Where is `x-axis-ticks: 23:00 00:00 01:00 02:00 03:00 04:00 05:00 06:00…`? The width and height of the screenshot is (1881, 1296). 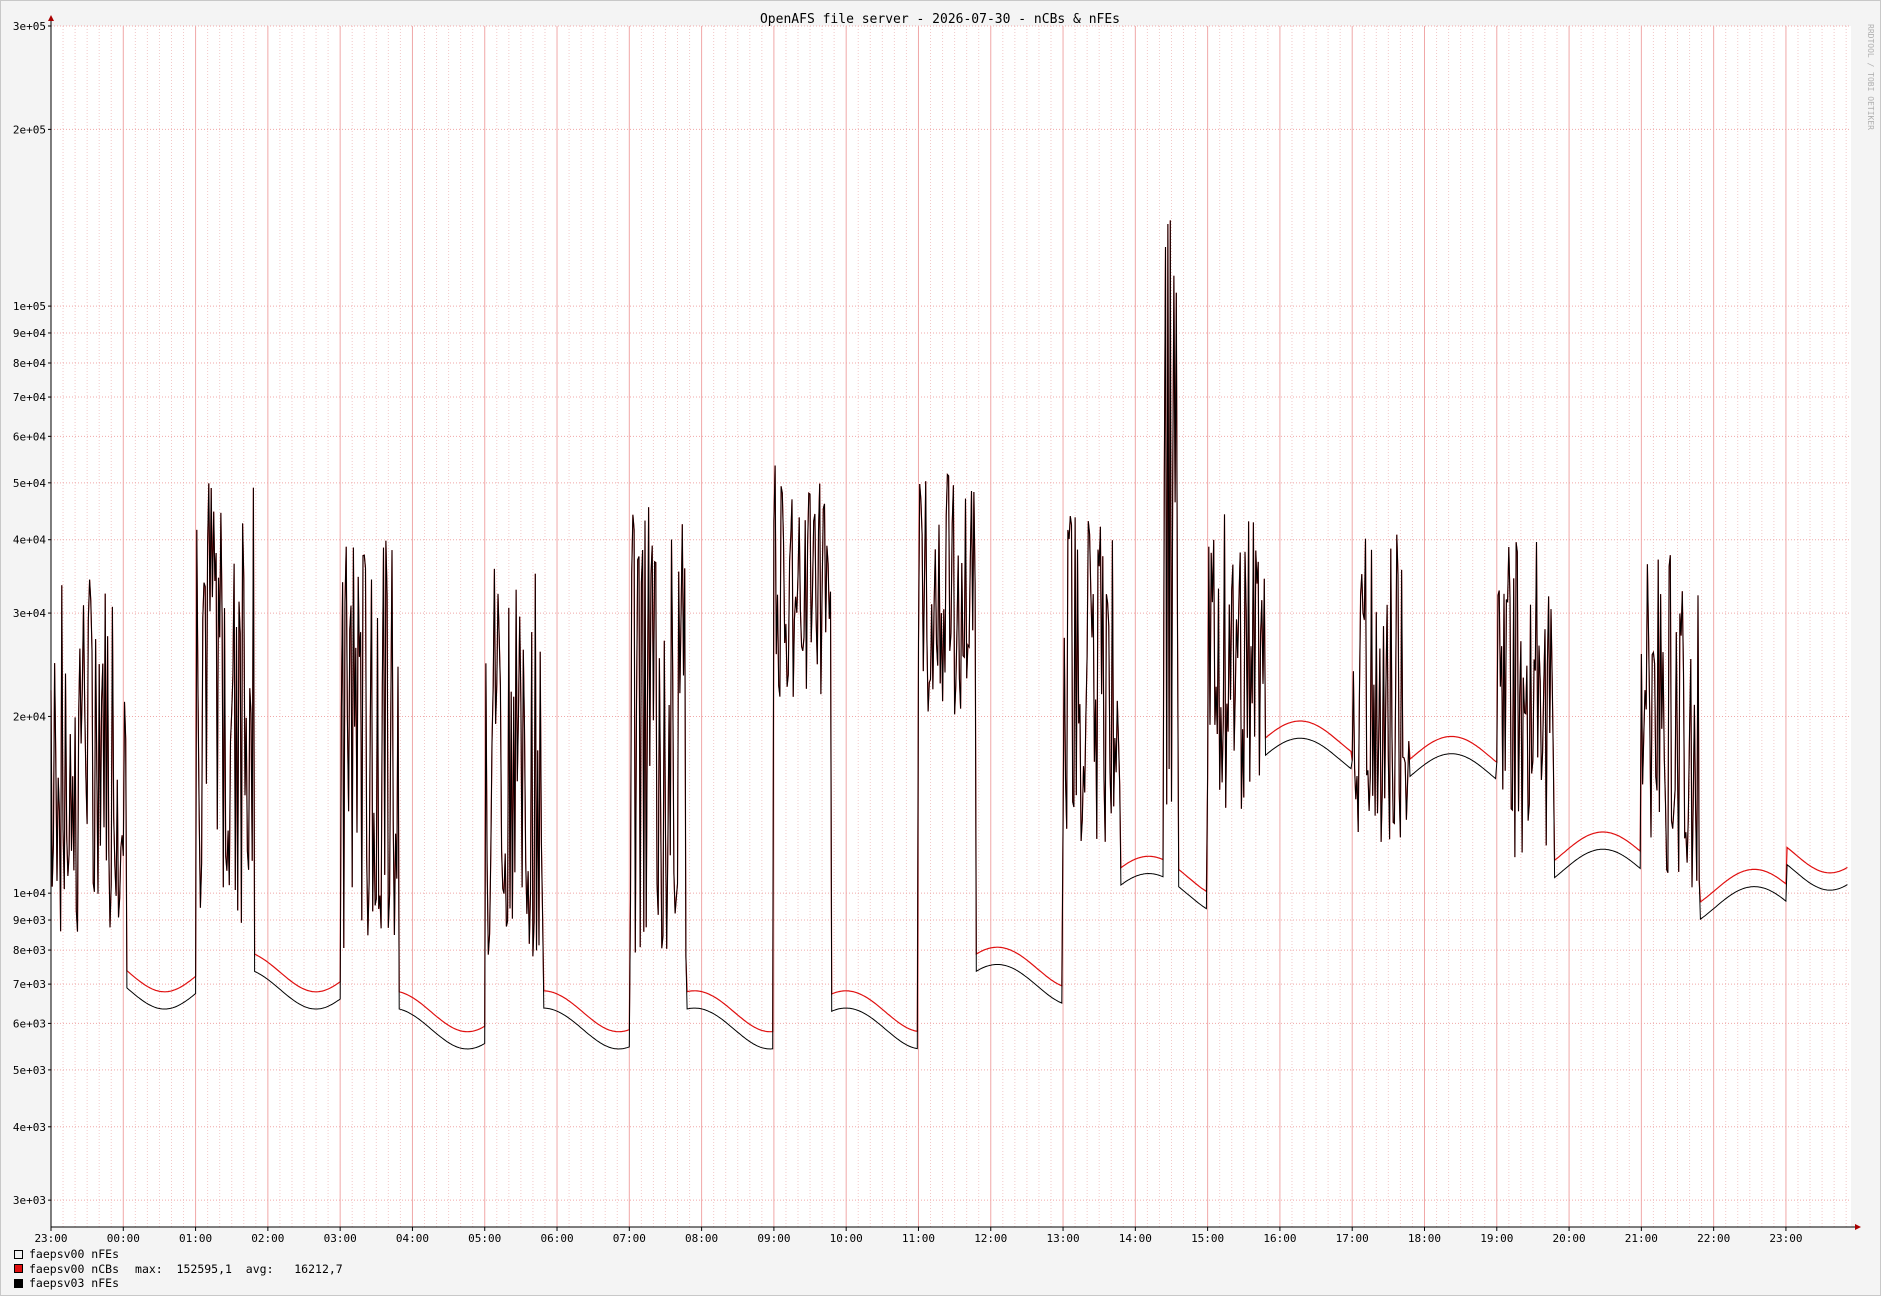 x-axis-ticks: 23:00 00:00 01:00 02:00 03:00 04:00 05:00 06:00… is located at coordinates (918, 1236).